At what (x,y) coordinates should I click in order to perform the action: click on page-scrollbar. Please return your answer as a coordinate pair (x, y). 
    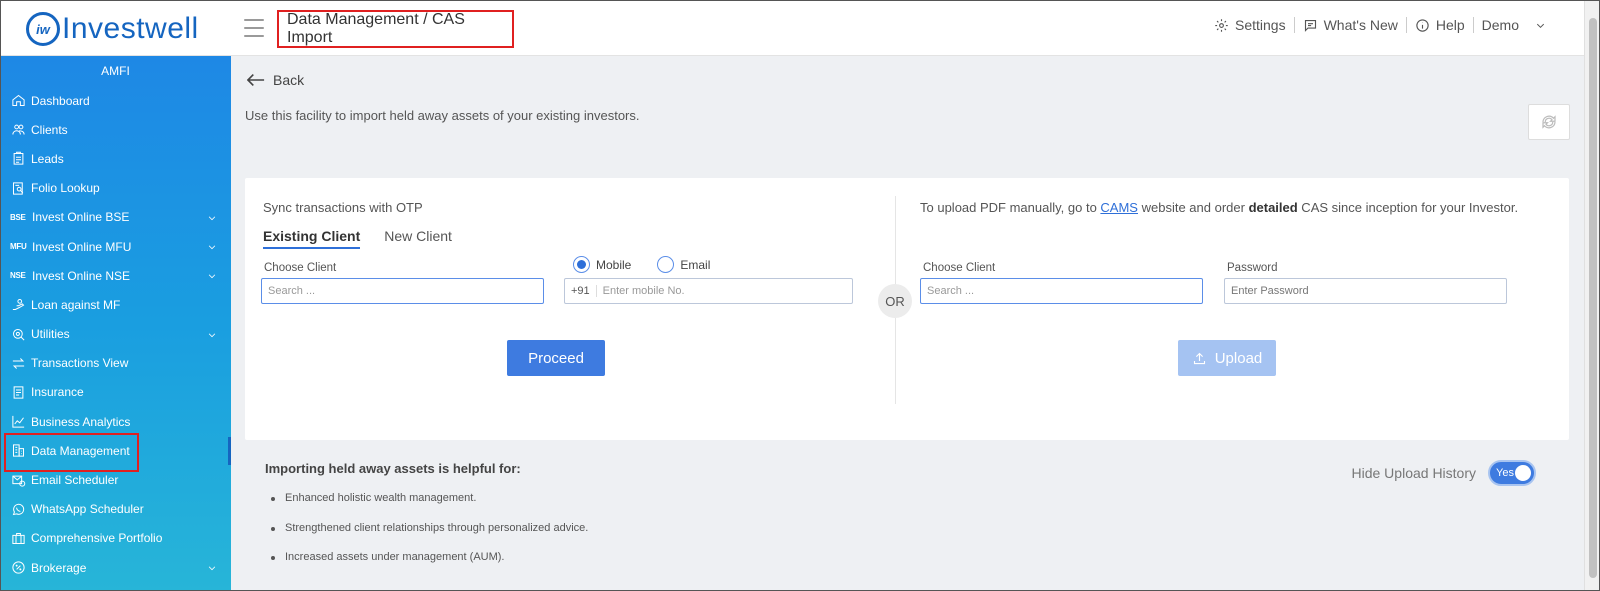
    Looking at the image, I should click on (1592, 295).